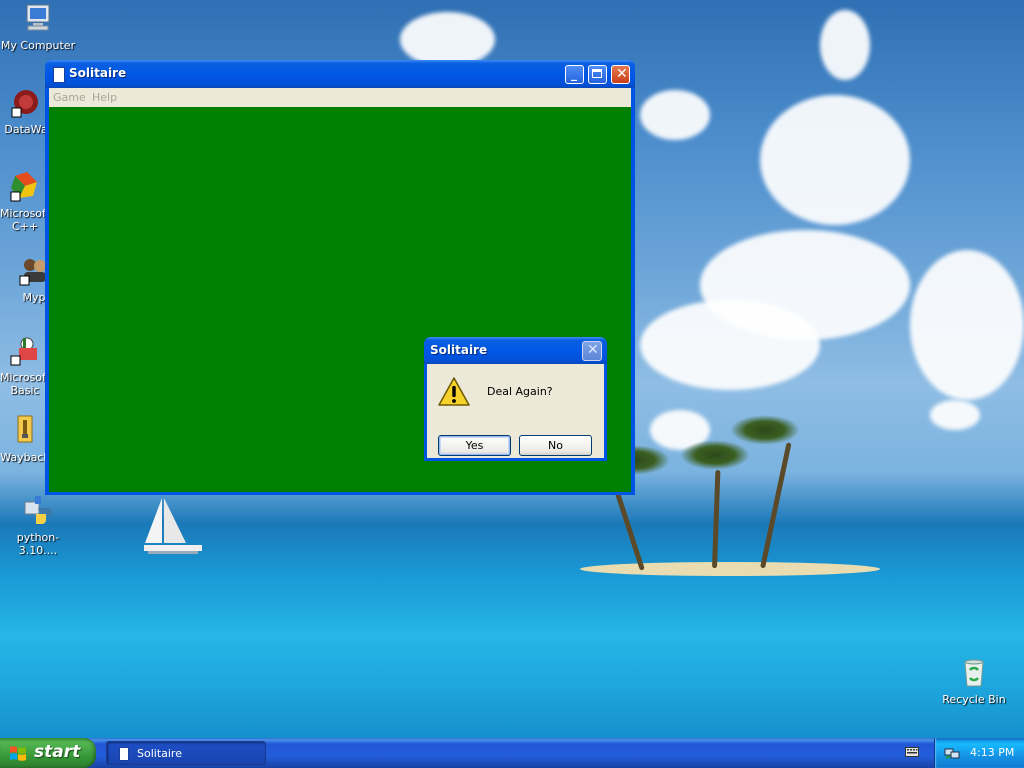 The height and width of the screenshot is (768, 1024). I want to click on menu-bar: Game Help, so click(340, 97).